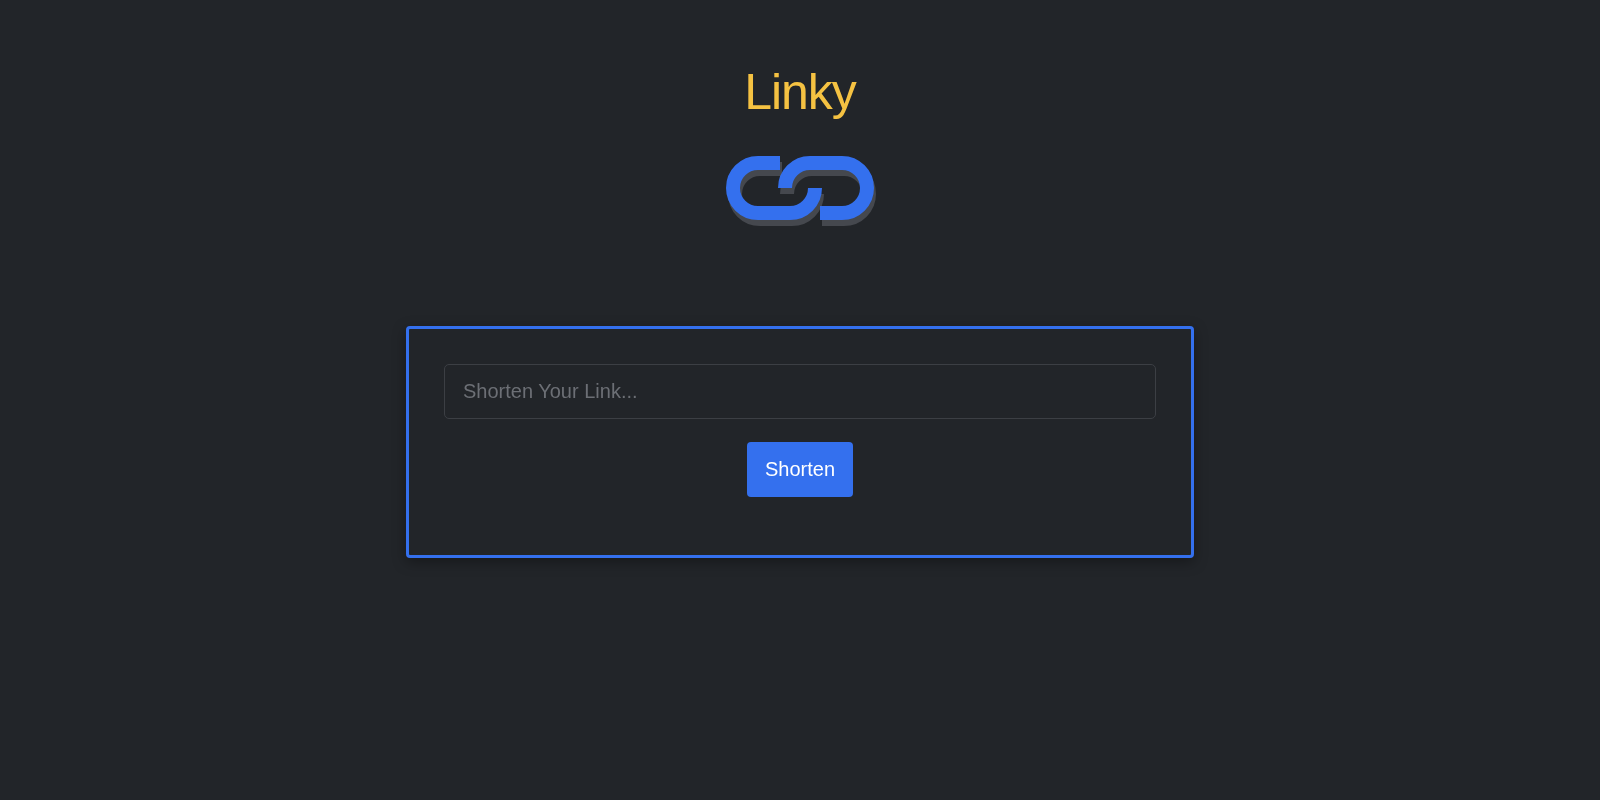 The width and height of the screenshot is (1600, 800). What do you see at coordinates (800, 469) in the screenshot?
I see `shorten-button: Shorten` at bounding box center [800, 469].